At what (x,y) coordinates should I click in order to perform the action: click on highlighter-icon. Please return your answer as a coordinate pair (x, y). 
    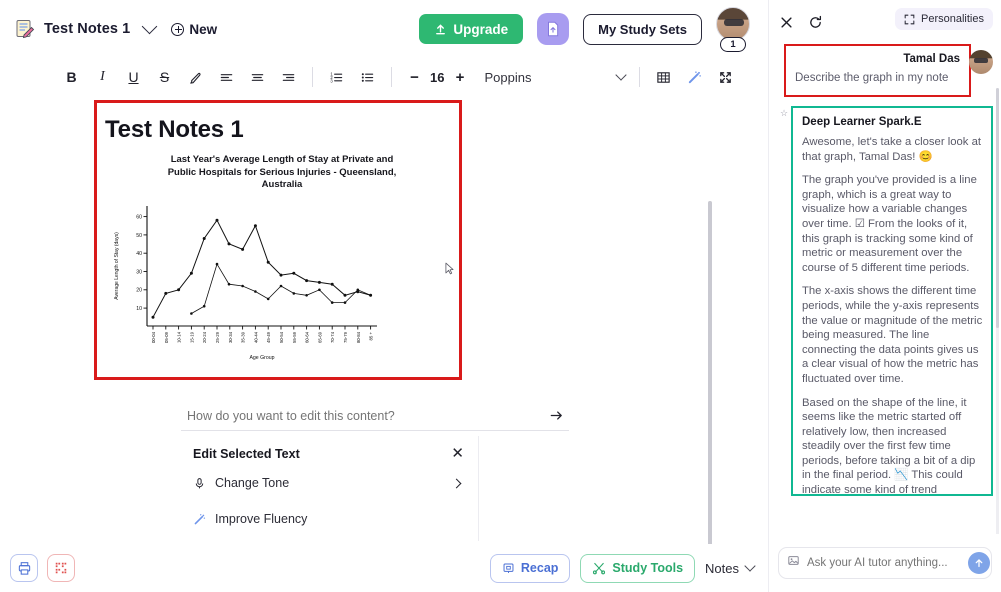
    Looking at the image, I should click on (195, 78).